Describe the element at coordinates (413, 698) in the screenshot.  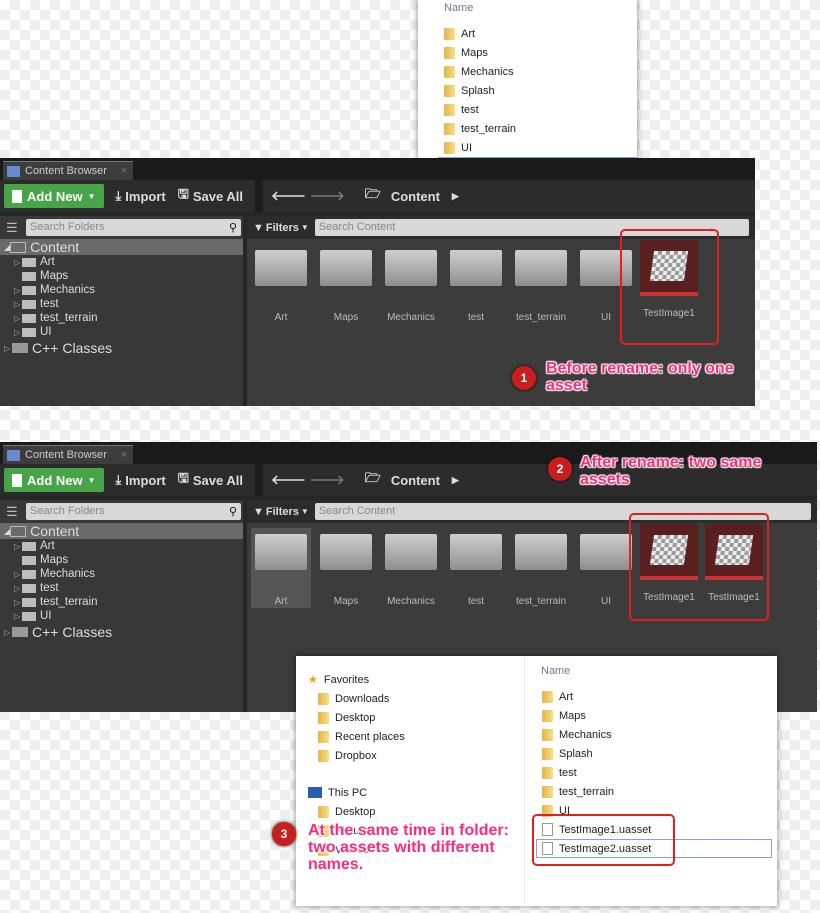
I see `nav-item: Downloads` at that location.